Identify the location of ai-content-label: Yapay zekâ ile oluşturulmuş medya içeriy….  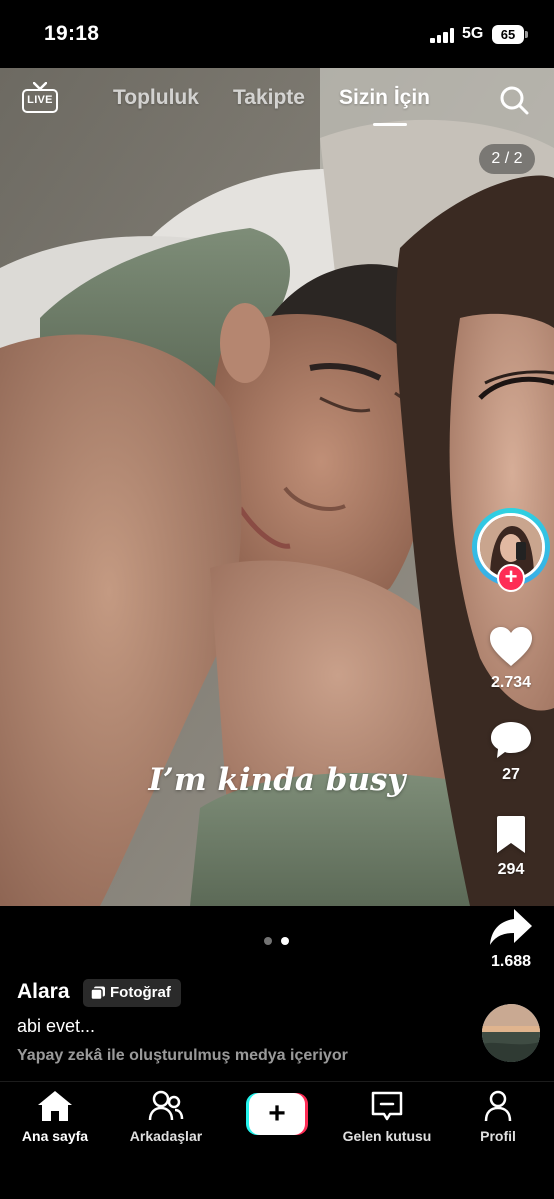
(182, 1056).